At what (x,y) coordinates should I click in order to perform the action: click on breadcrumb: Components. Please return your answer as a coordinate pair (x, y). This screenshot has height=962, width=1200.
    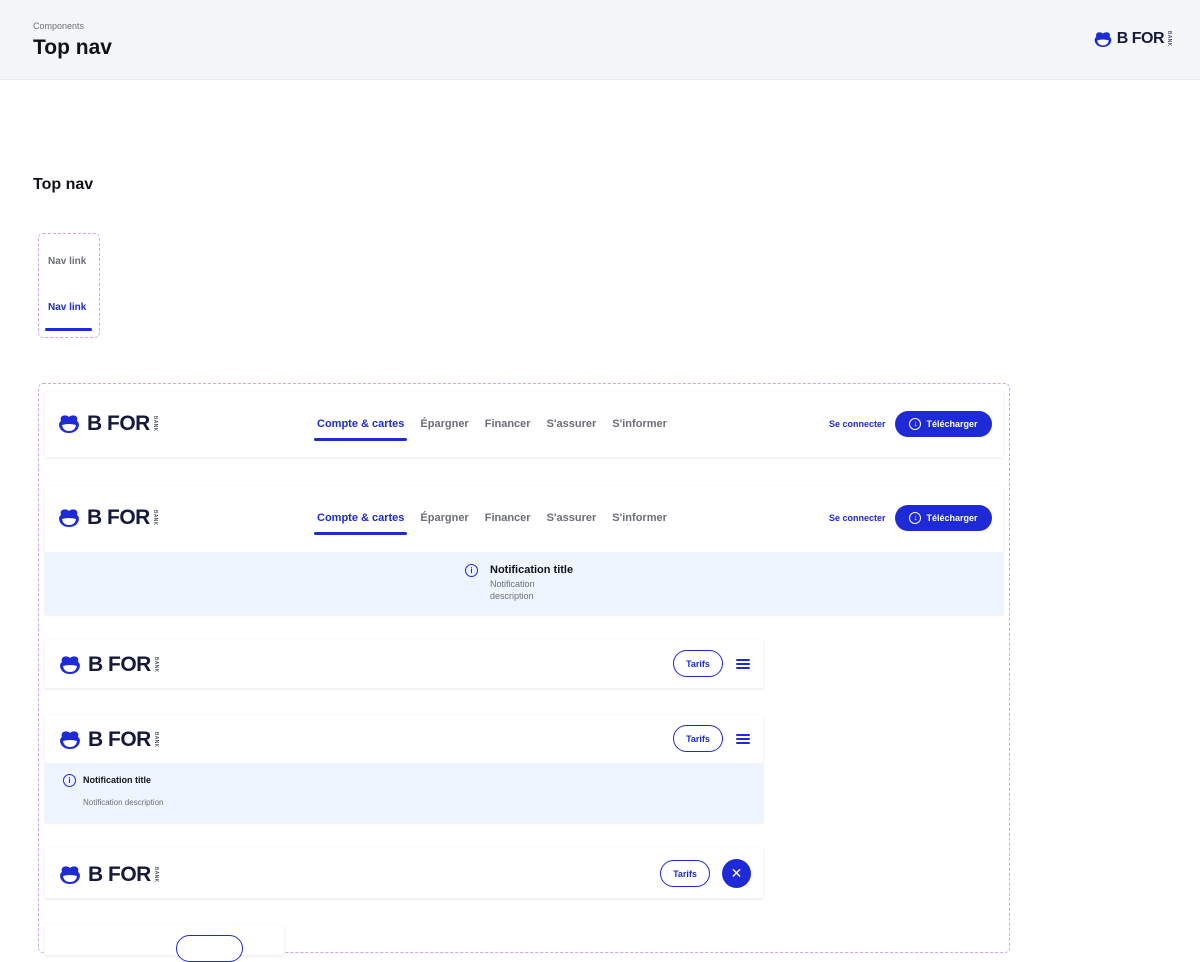
    Looking at the image, I should click on (59, 26).